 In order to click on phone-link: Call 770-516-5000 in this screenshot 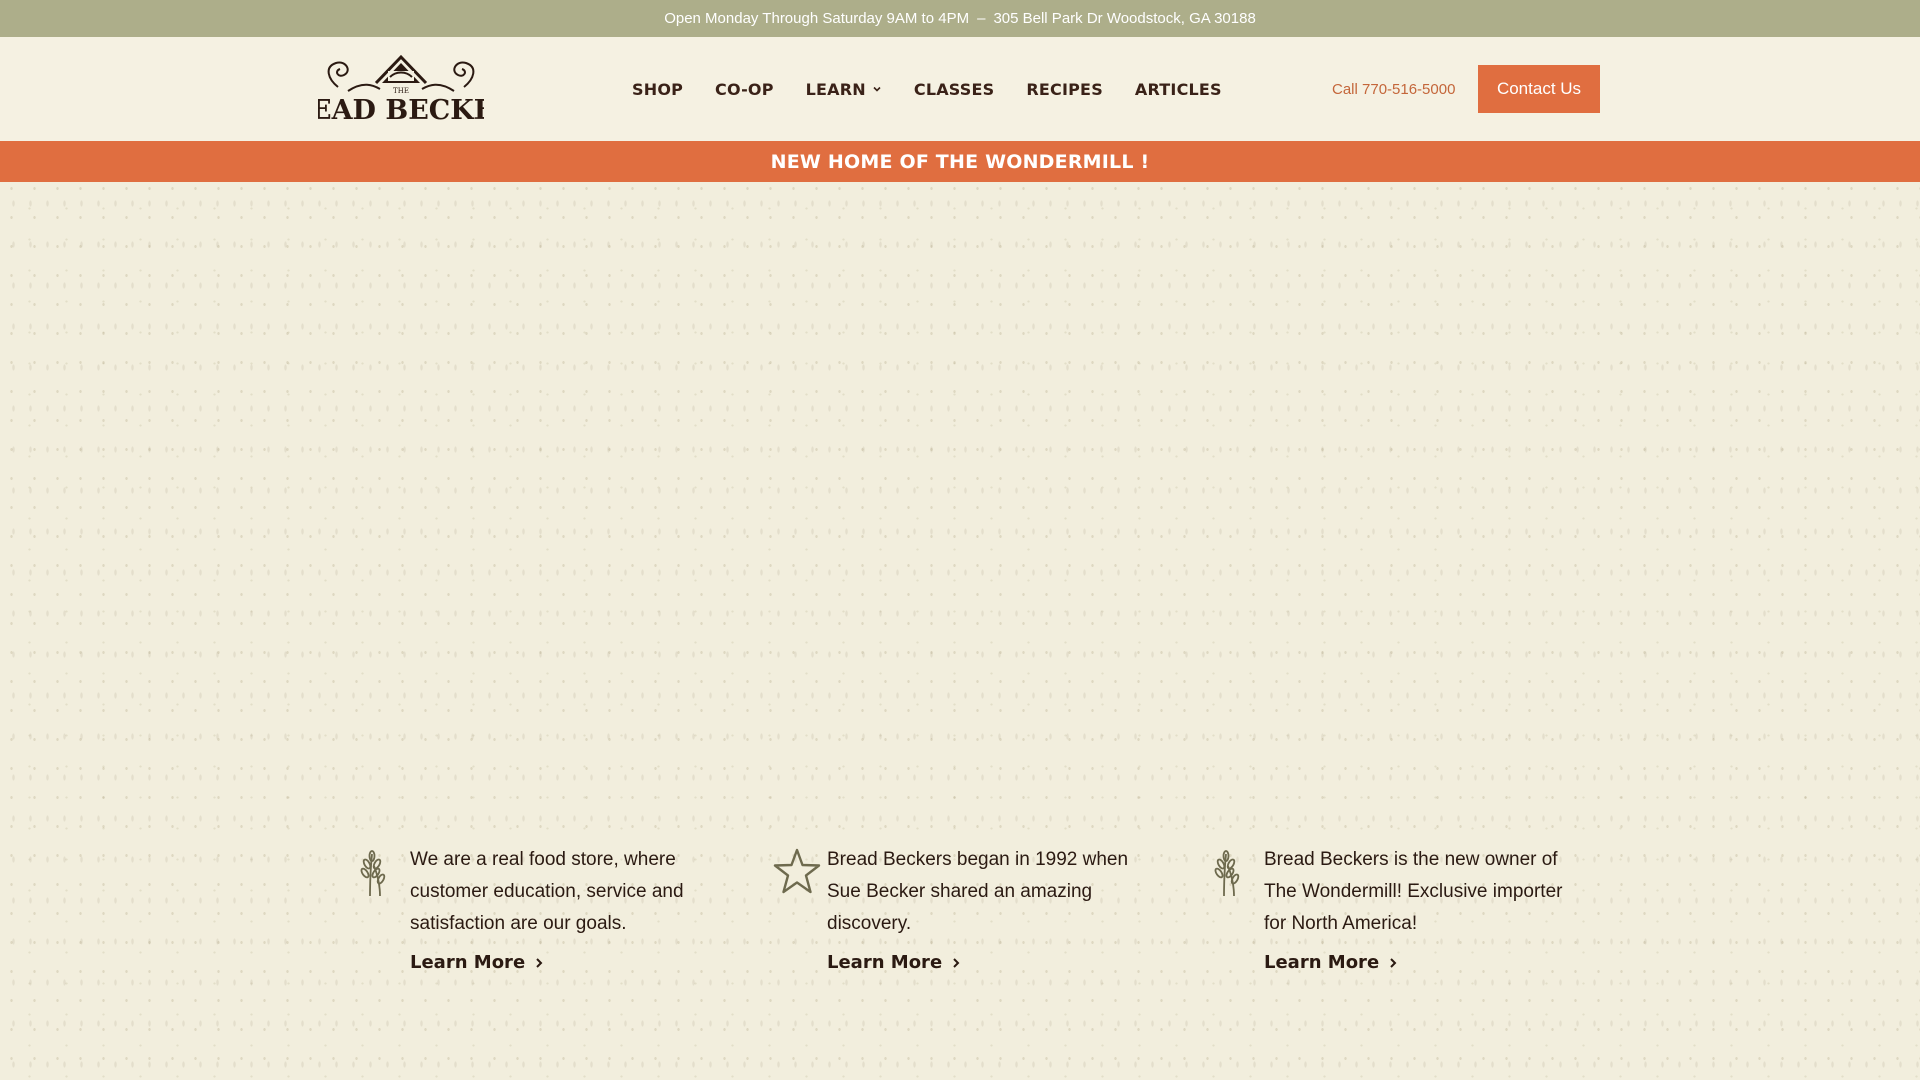, I will do `click(1393, 89)`.